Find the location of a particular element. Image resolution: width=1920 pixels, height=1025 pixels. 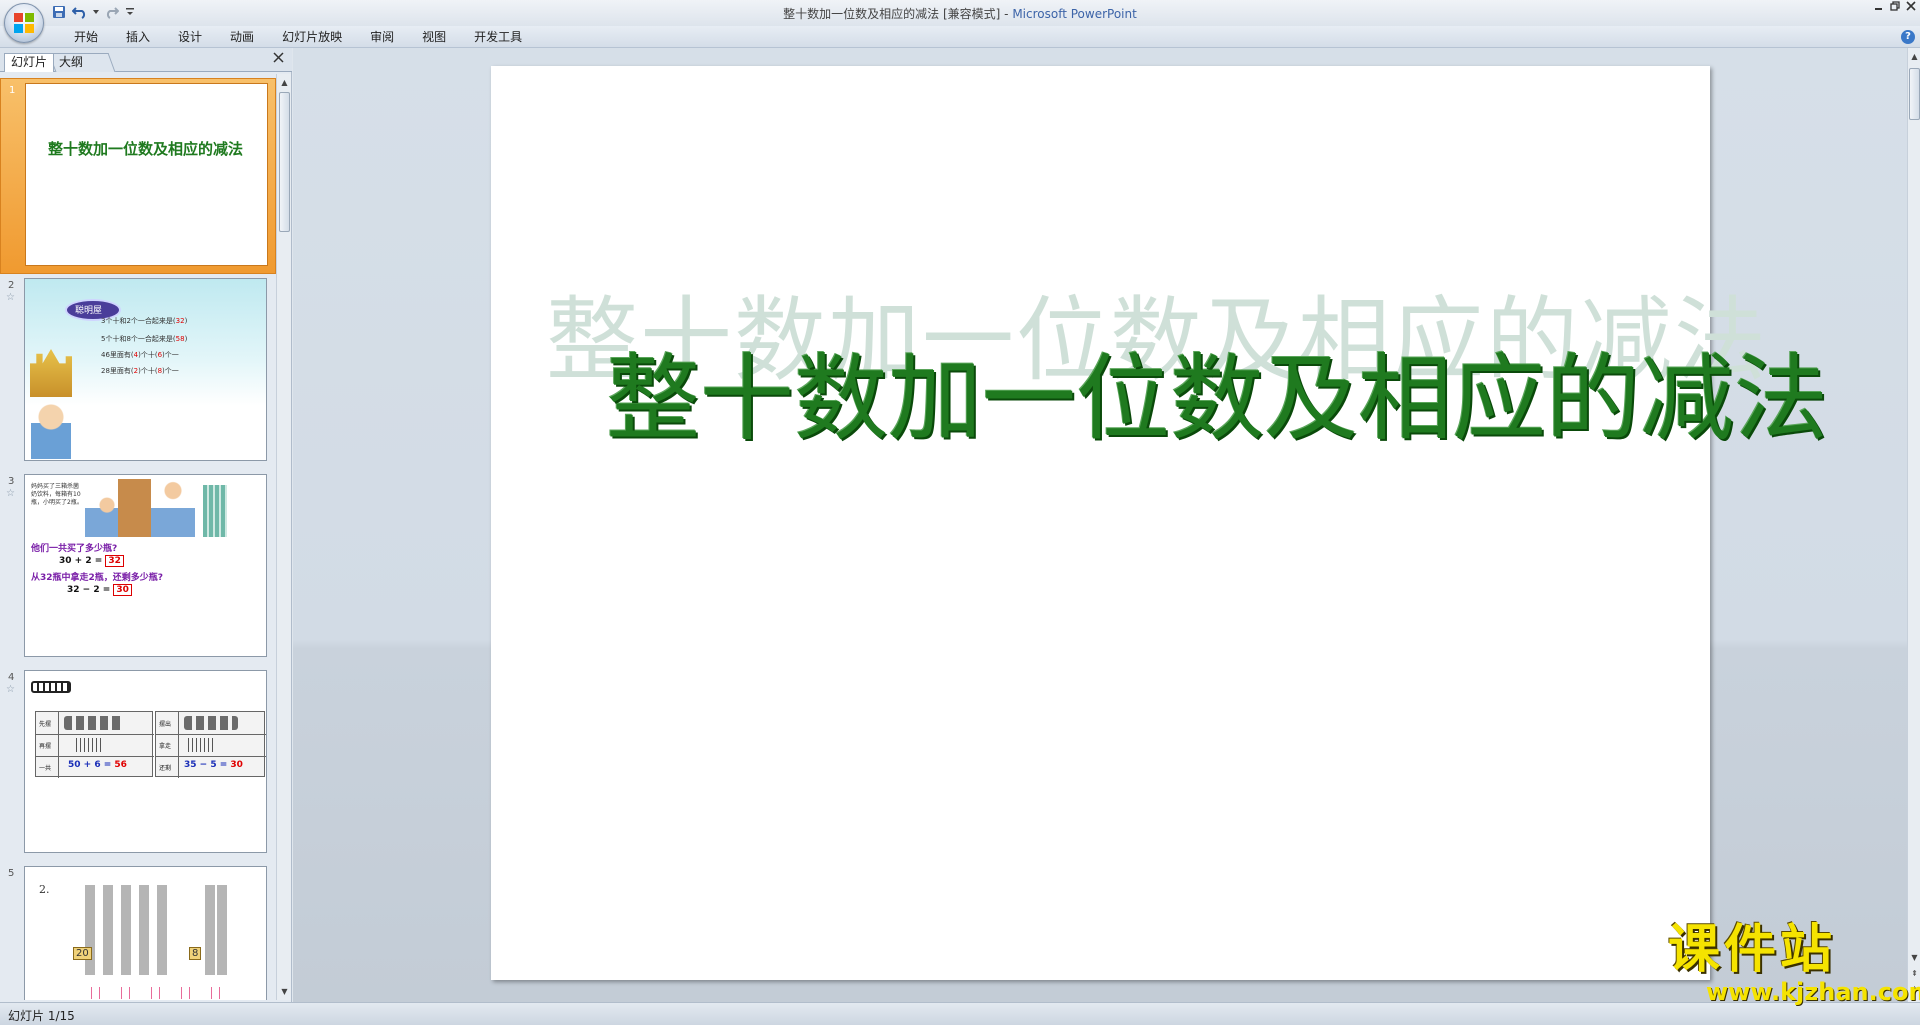

count-tag: 20 is located at coordinates (82, 953).